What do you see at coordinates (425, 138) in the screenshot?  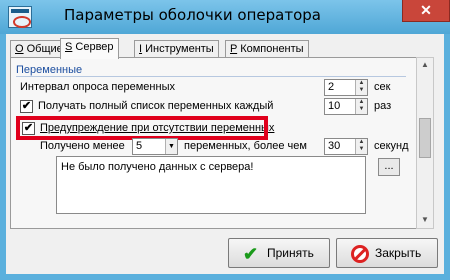 I see `scroll-thumb` at bounding box center [425, 138].